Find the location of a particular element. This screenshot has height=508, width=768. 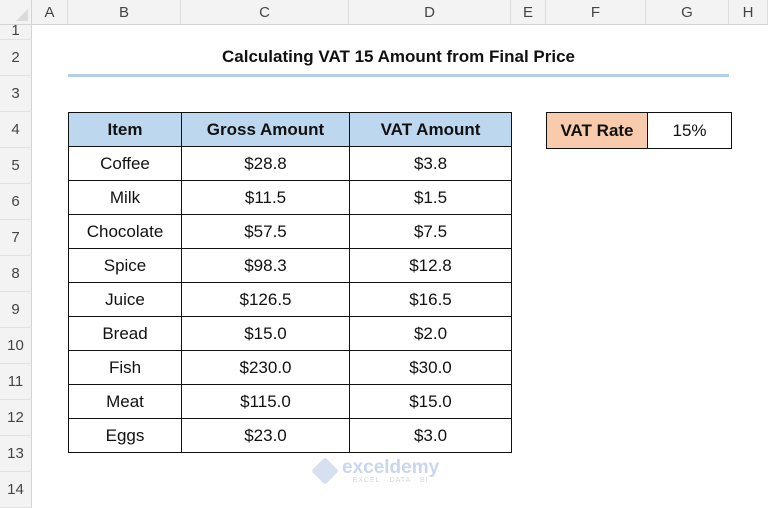

row-header-5: 5 is located at coordinates (16, 166).